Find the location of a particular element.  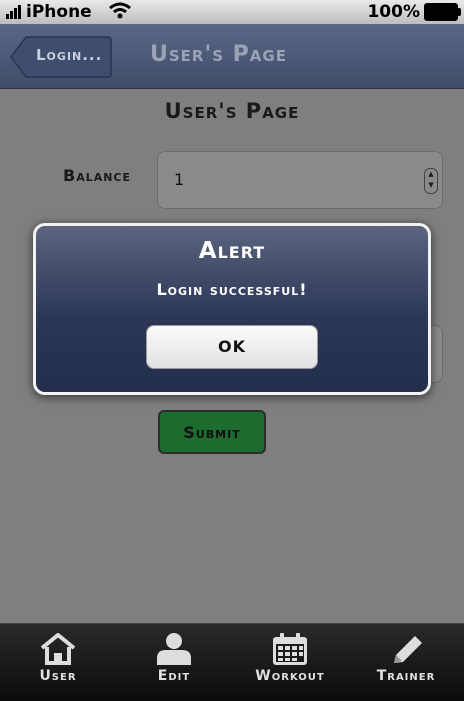

alert-title: Alert is located at coordinates (232, 251).